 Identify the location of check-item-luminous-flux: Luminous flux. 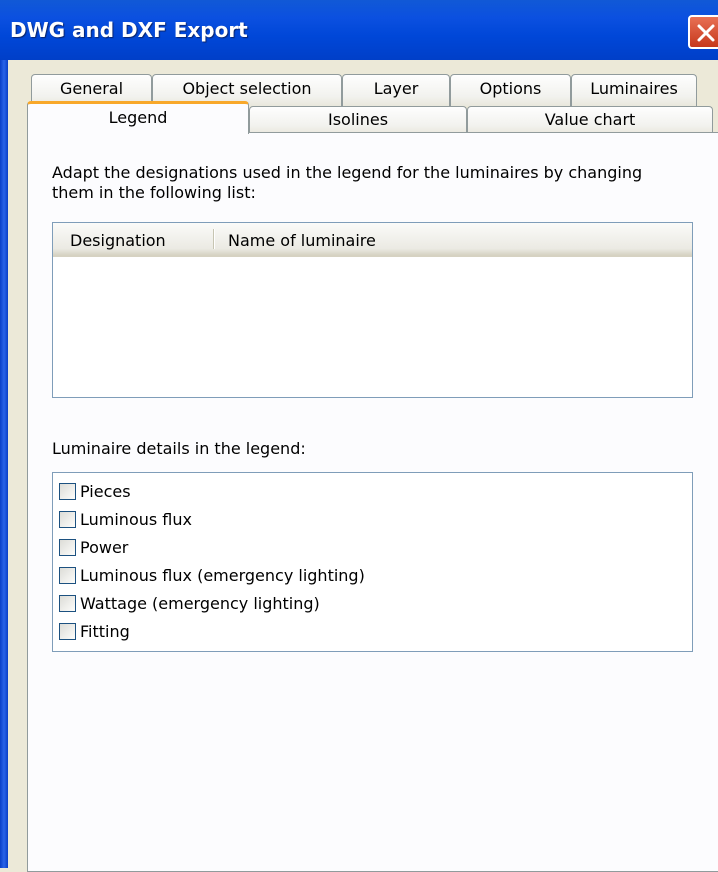
(125, 519).